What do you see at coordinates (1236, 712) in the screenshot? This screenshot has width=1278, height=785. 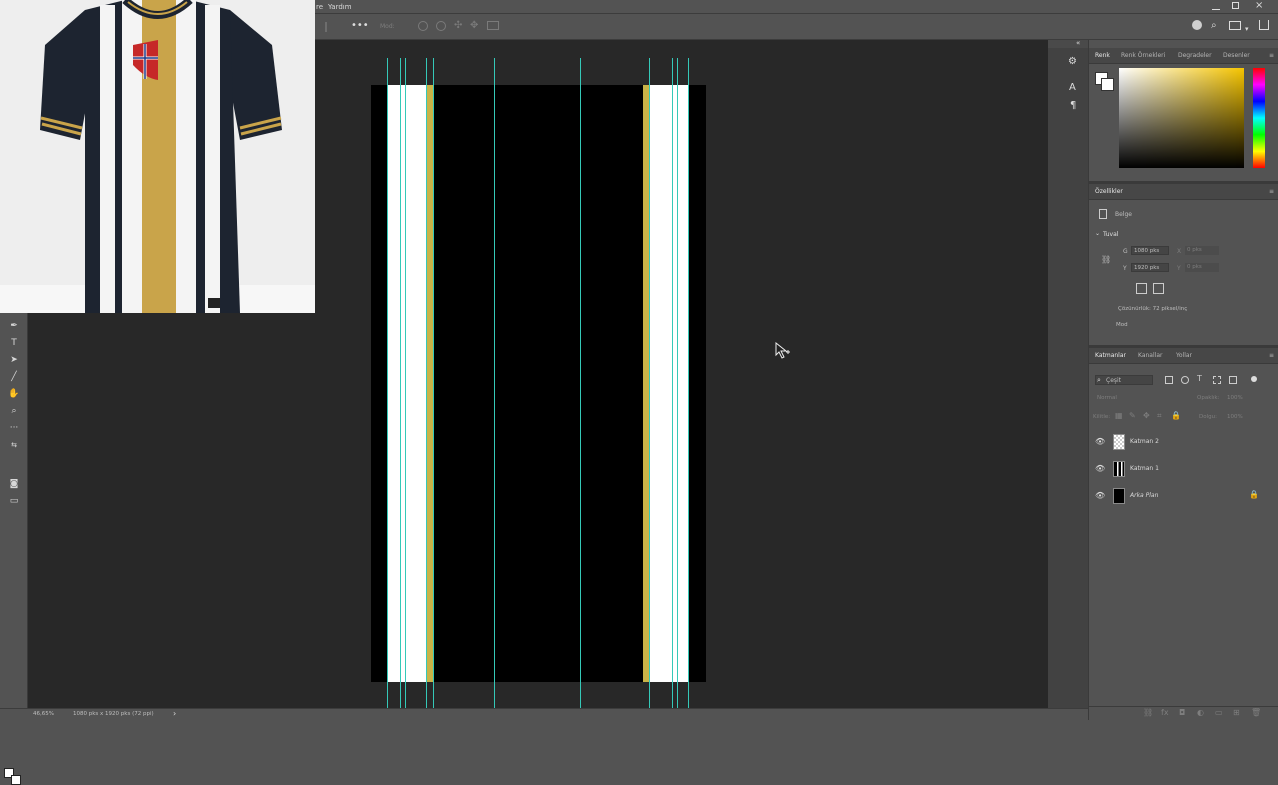 I see `new-layer-icon: ⊞` at bounding box center [1236, 712].